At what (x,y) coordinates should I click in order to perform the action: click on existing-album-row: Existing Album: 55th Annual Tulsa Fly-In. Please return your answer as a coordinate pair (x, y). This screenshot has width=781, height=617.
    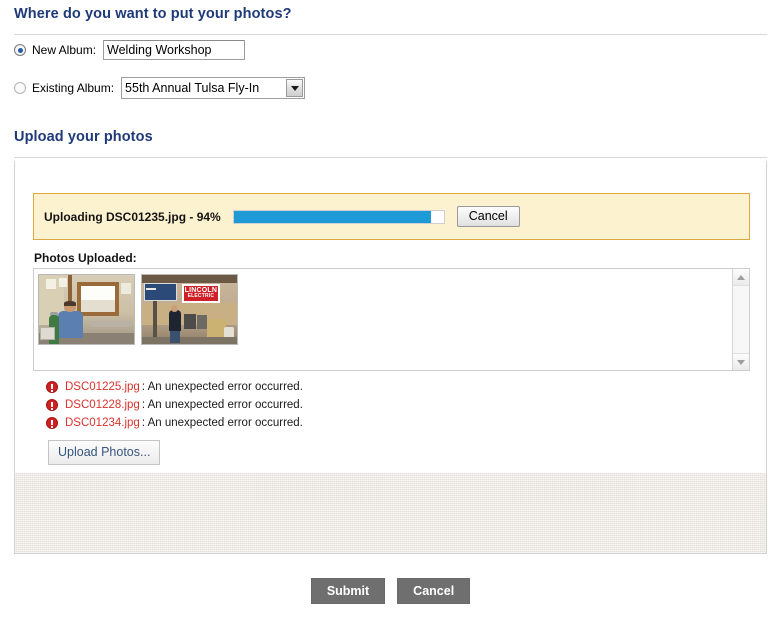
    Looking at the image, I should click on (160, 88).